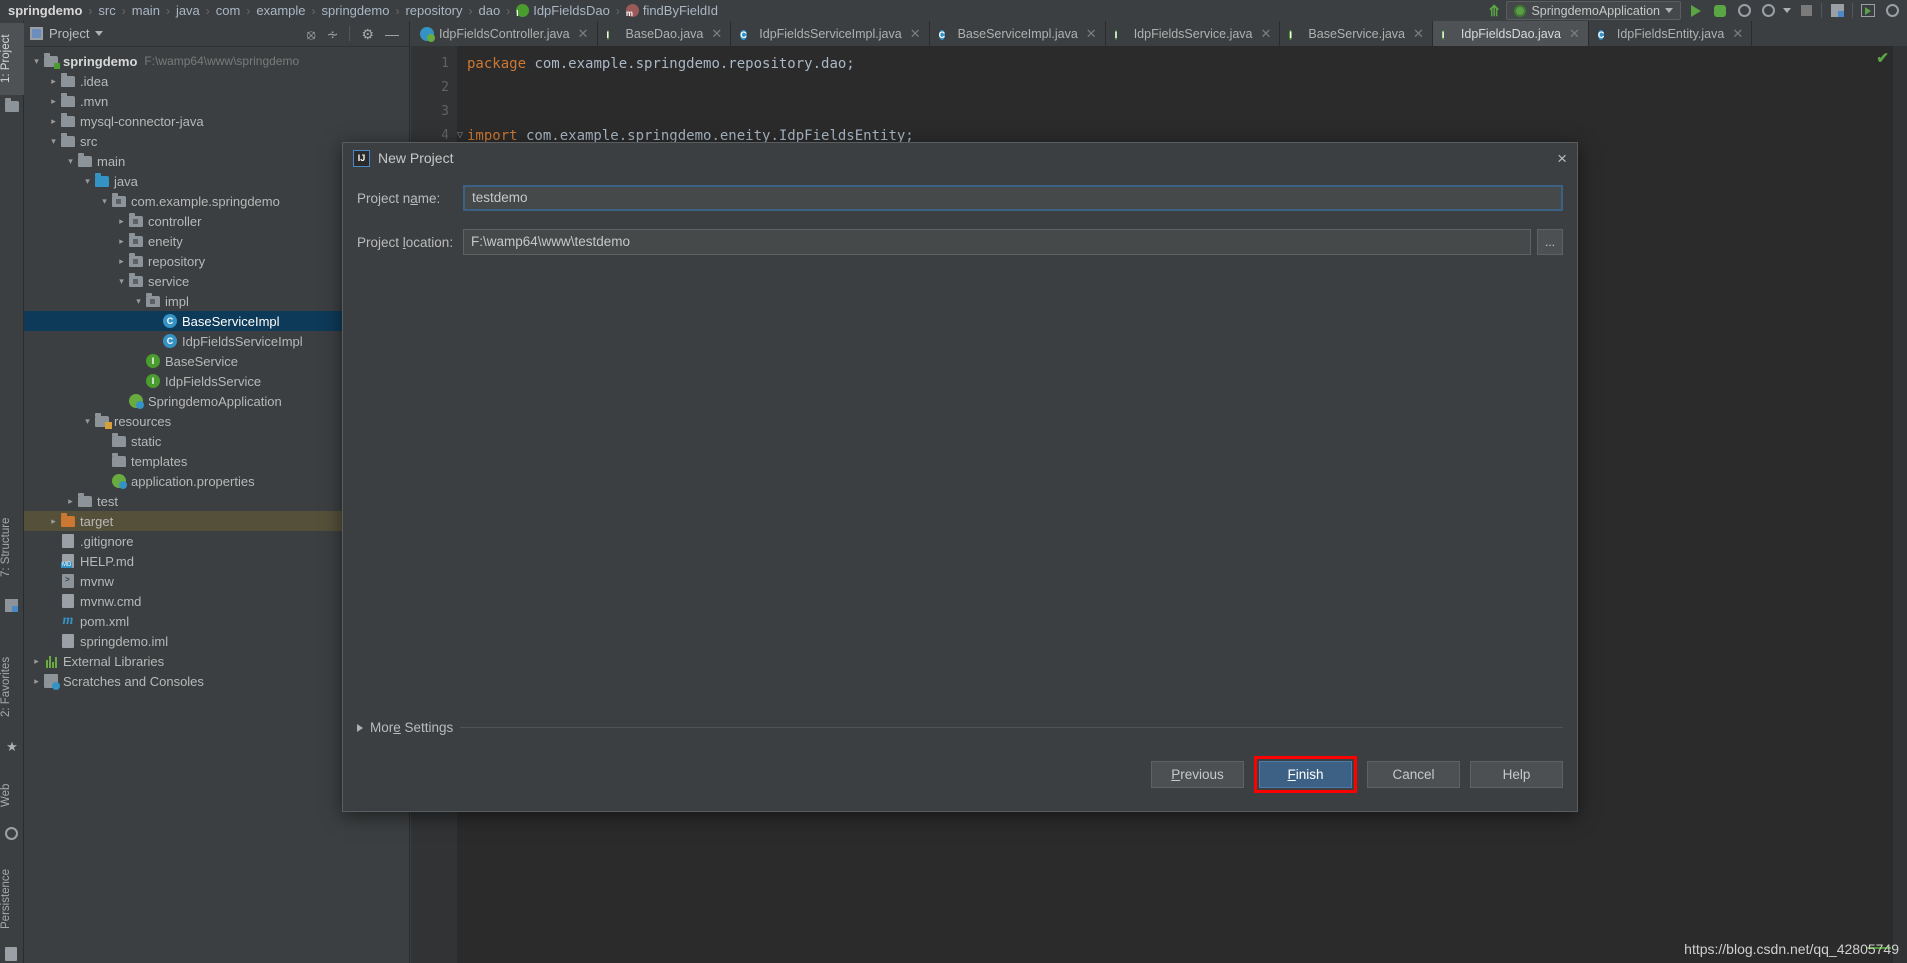  Describe the element at coordinates (12, 59) in the screenshot. I see `sidebar-item-project: 1: Project` at that location.